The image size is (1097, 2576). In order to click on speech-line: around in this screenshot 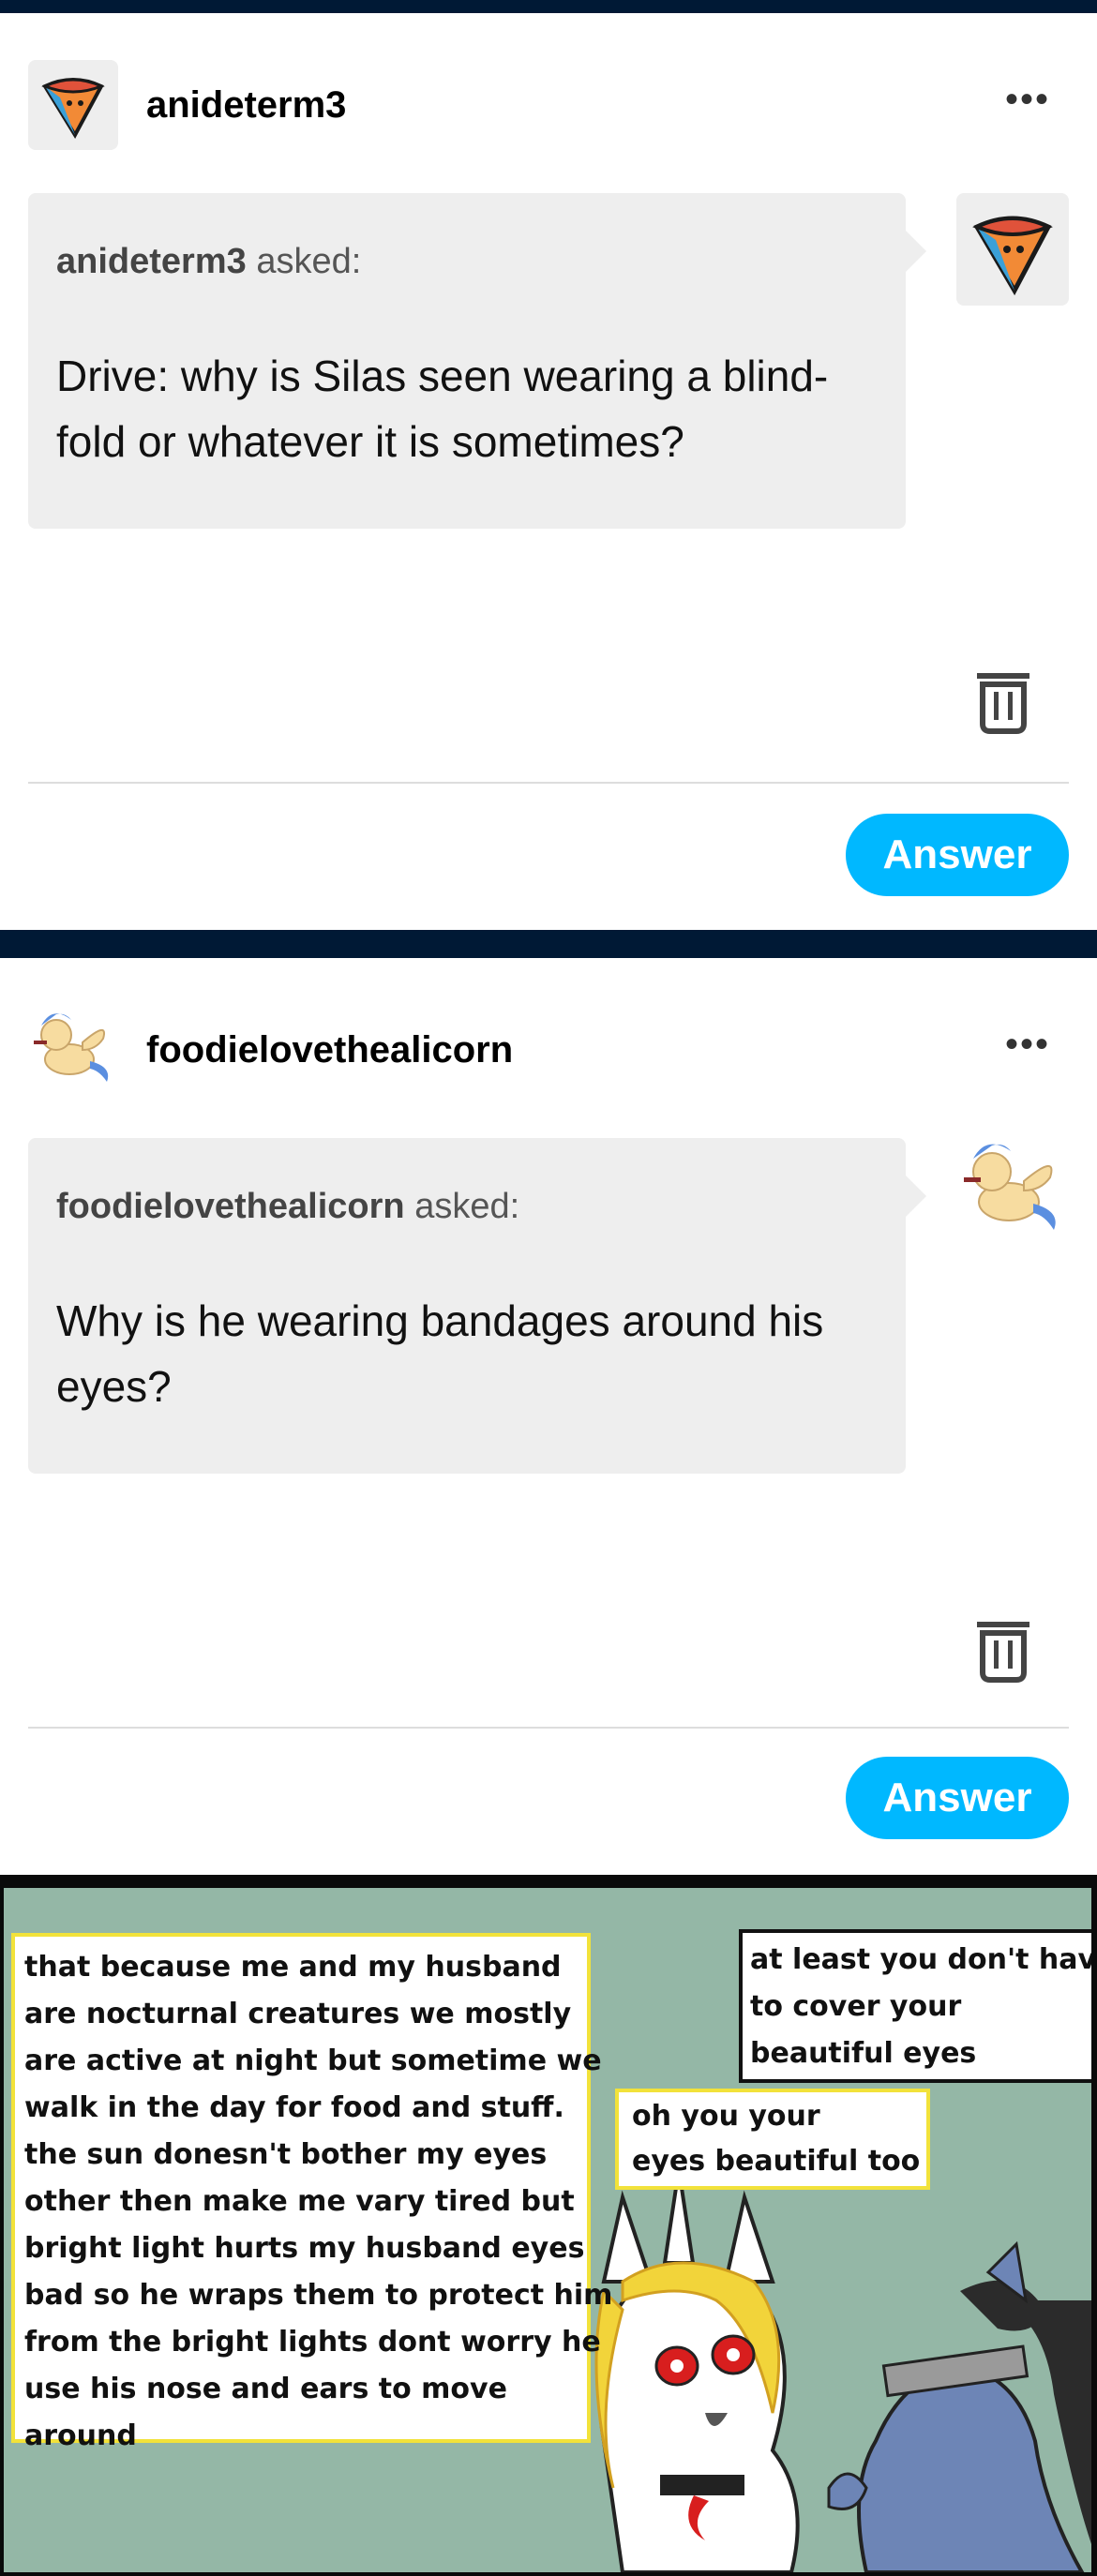, I will do `click(80, 2436)`.